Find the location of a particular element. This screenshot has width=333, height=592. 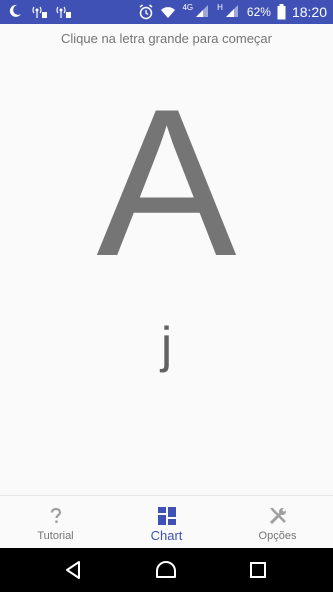

back-icon is located at coordinates (74, 570).